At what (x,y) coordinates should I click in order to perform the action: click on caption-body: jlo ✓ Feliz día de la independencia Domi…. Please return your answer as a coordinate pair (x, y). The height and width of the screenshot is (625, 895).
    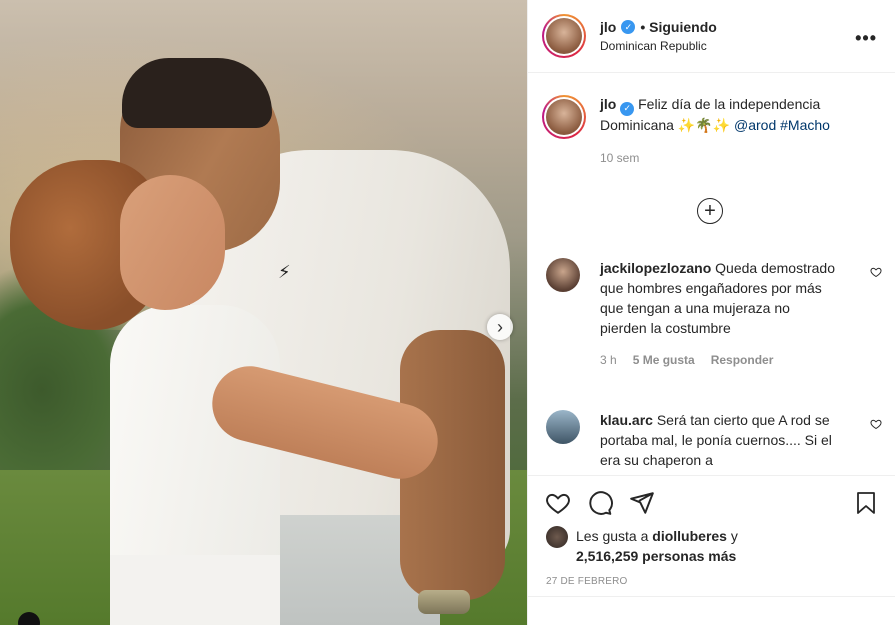
    Looking at the image, I should click on (735, 139).